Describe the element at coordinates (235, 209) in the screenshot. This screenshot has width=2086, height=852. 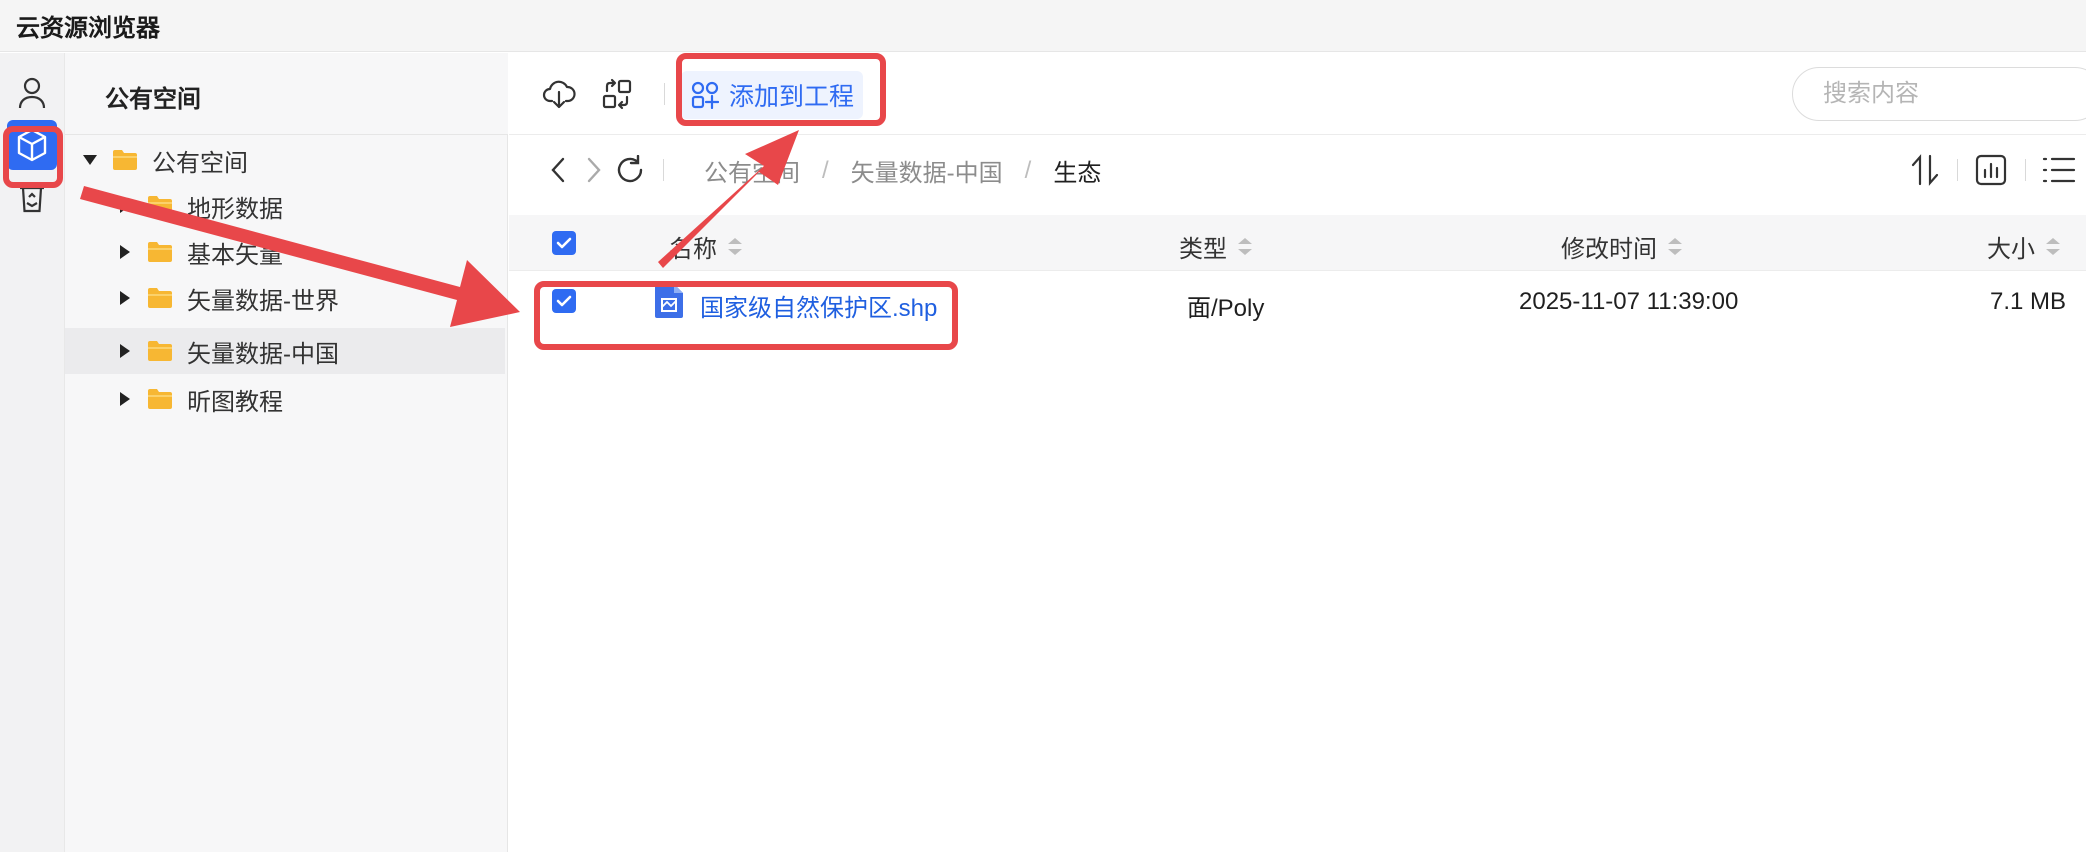
I see `tree-item-label: 地形数据` at that location.